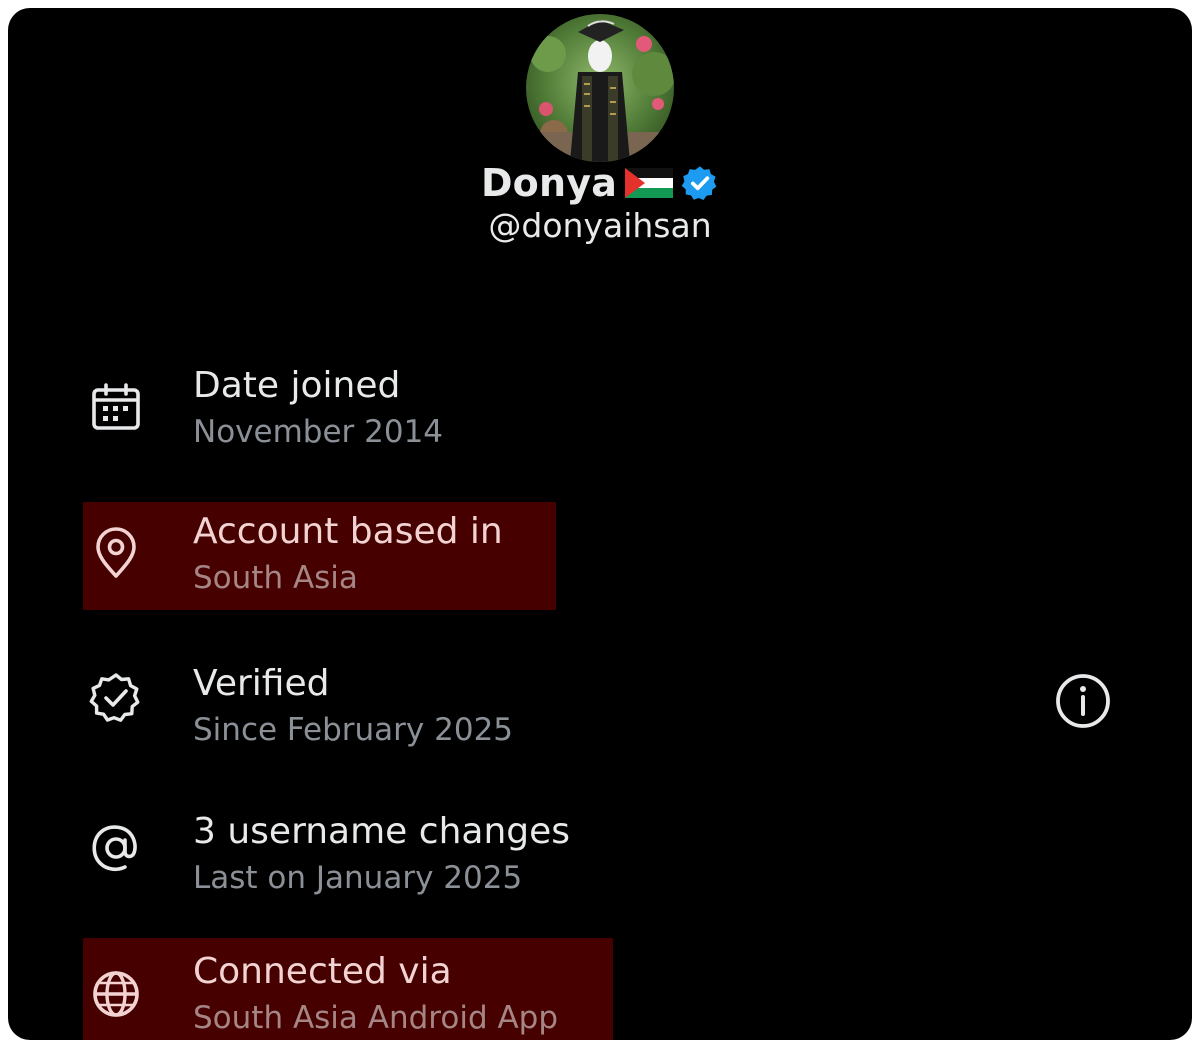 The width and height of the screenshot is (1200, 1048). I want to click on at-sign-icon, so click(114, 848).